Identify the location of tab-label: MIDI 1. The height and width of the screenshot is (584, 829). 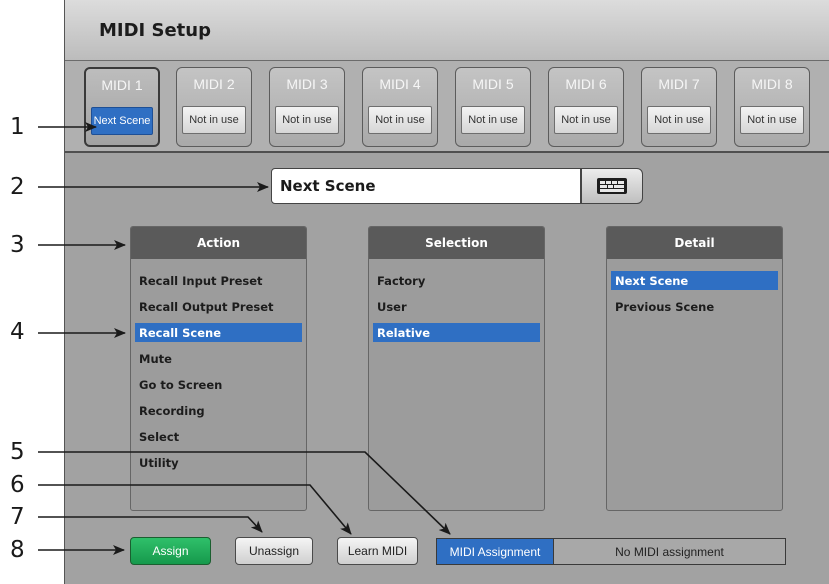
(122, 85).